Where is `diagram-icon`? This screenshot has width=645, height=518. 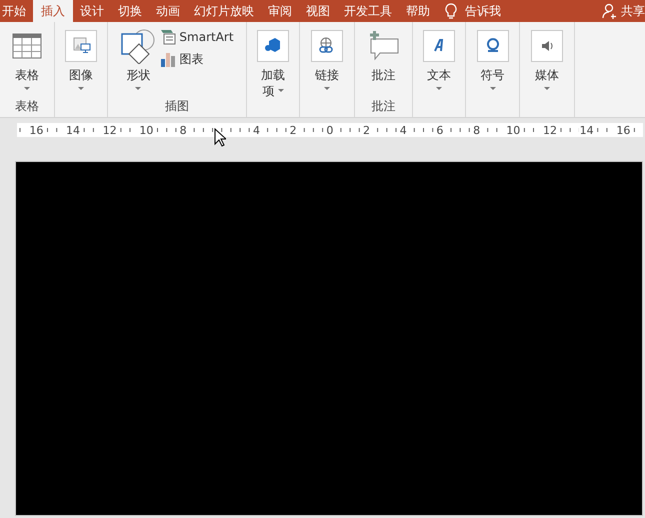
diagram-icon is located at coordinates (168, 37).